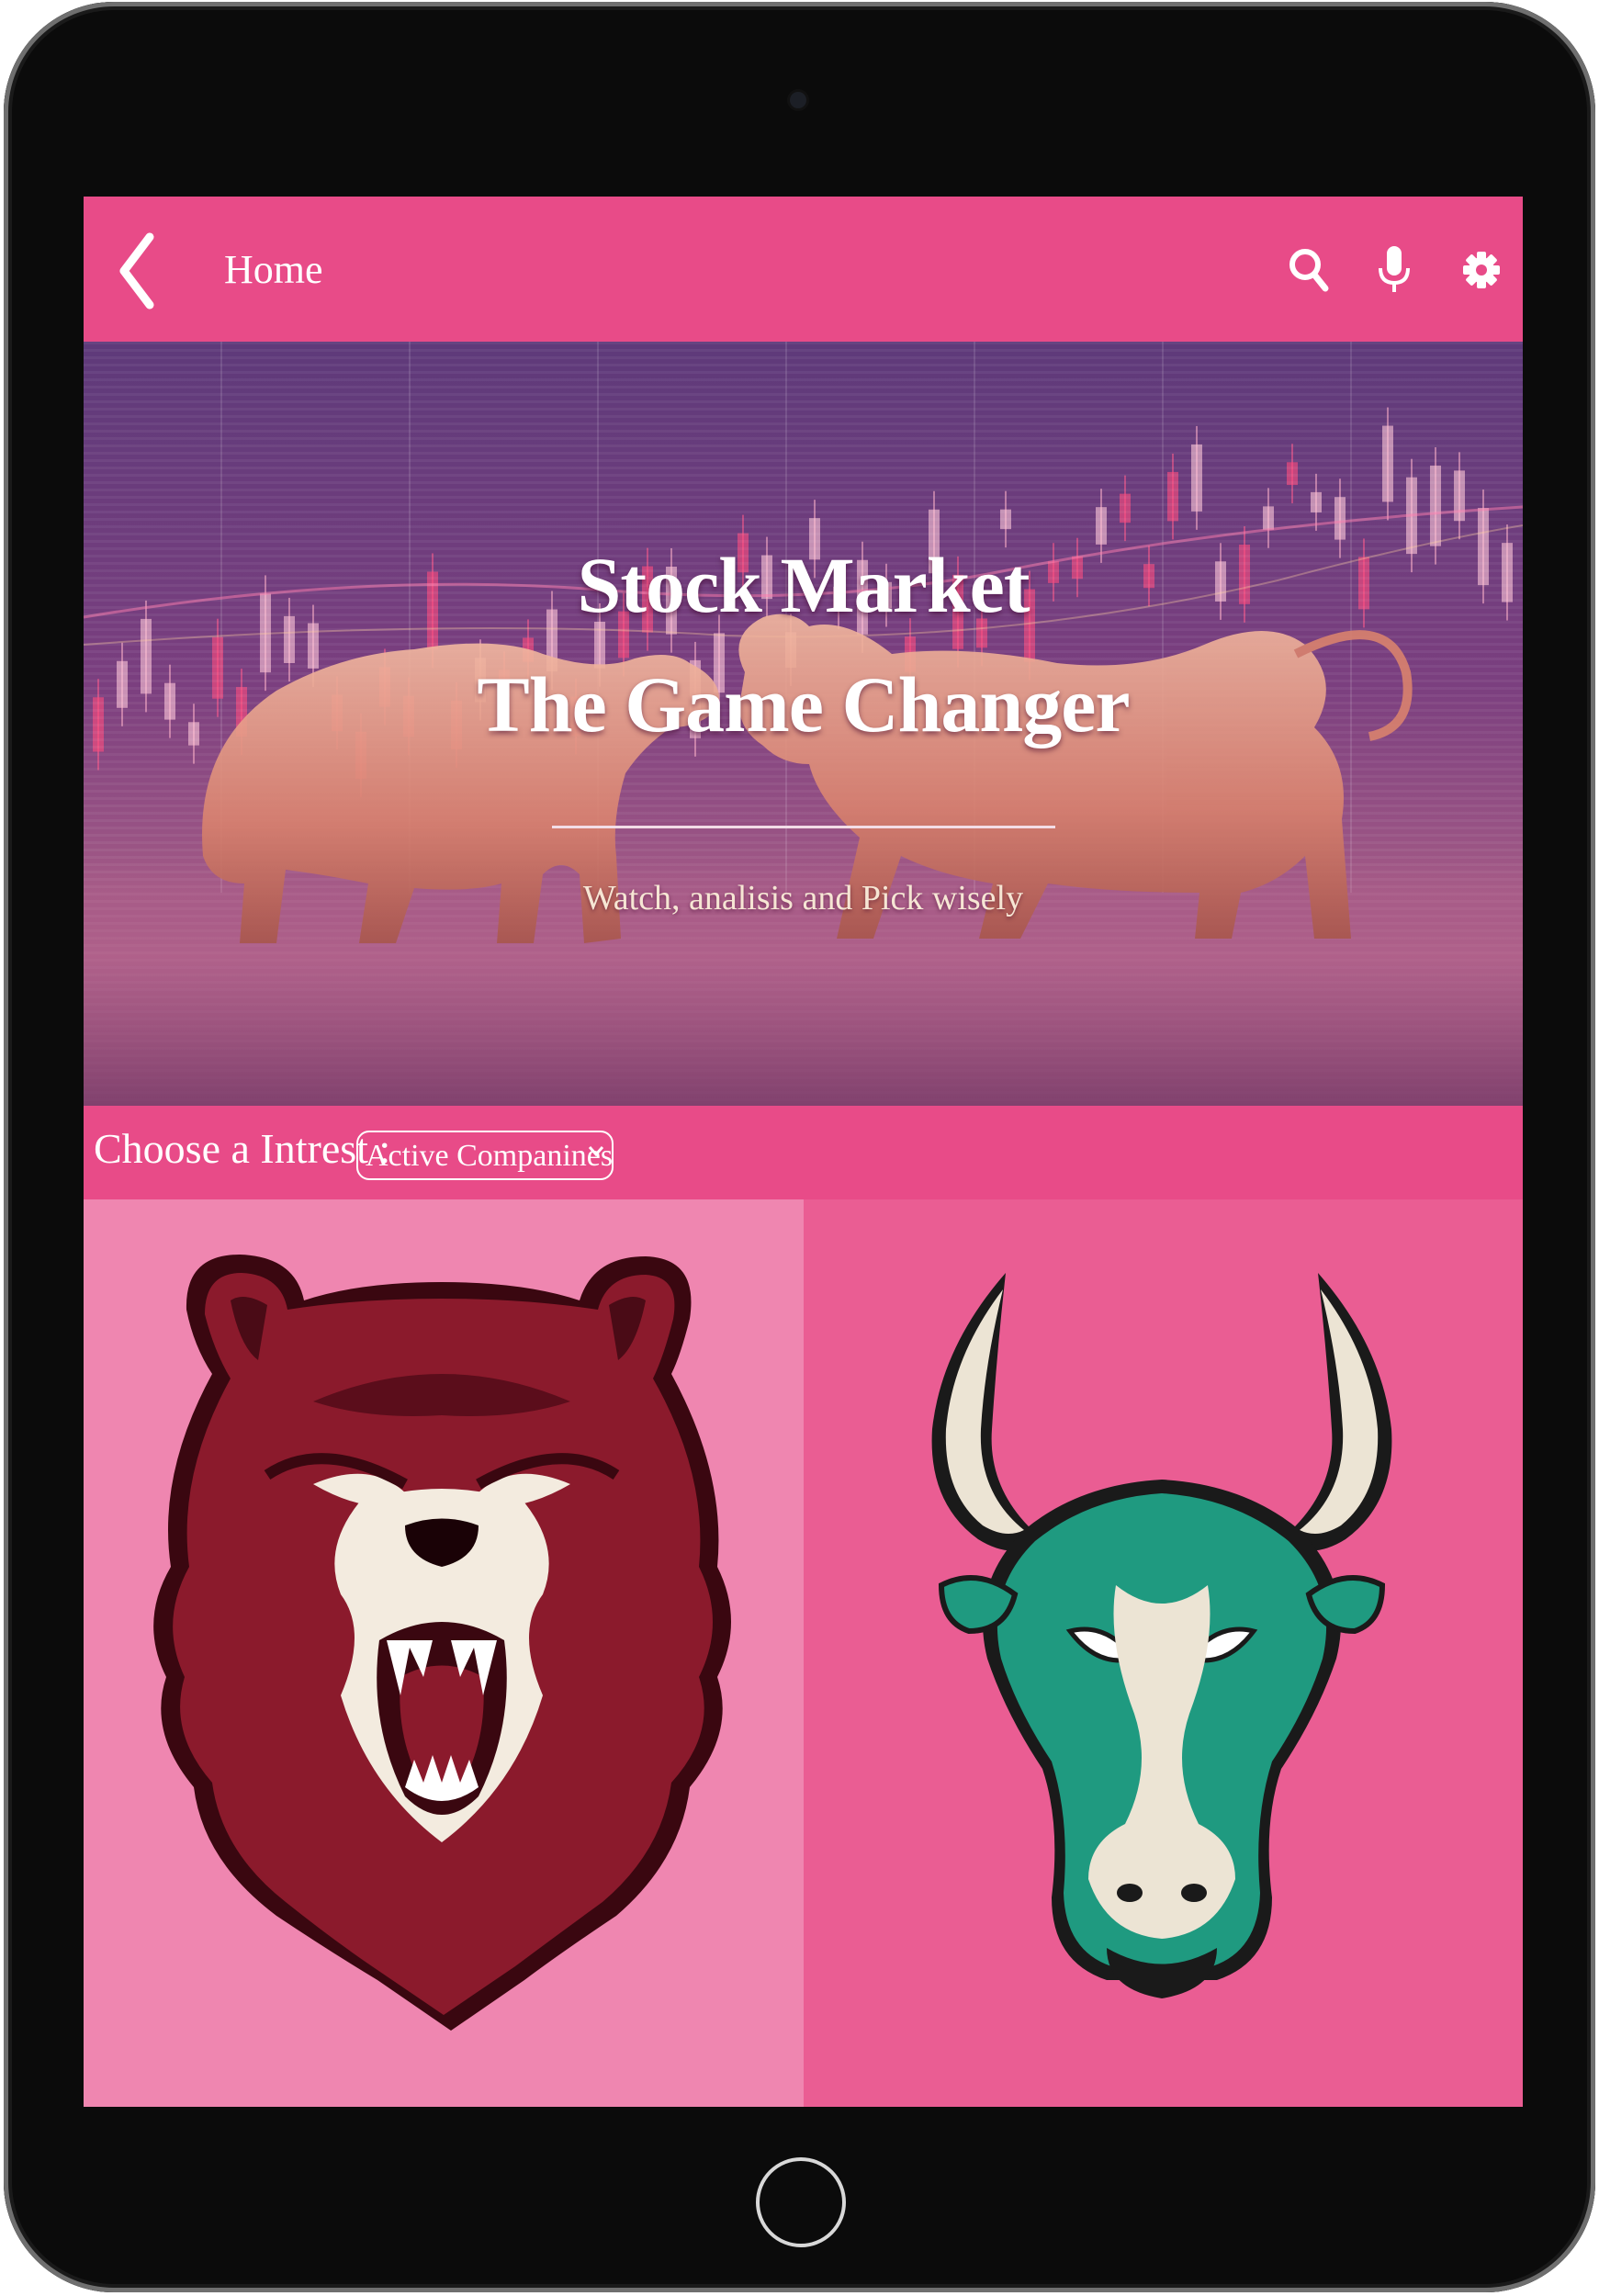 Image resolution: width=1599 pixels, height=2296 pixels. I want to click on front-camera, so click(798, 100).